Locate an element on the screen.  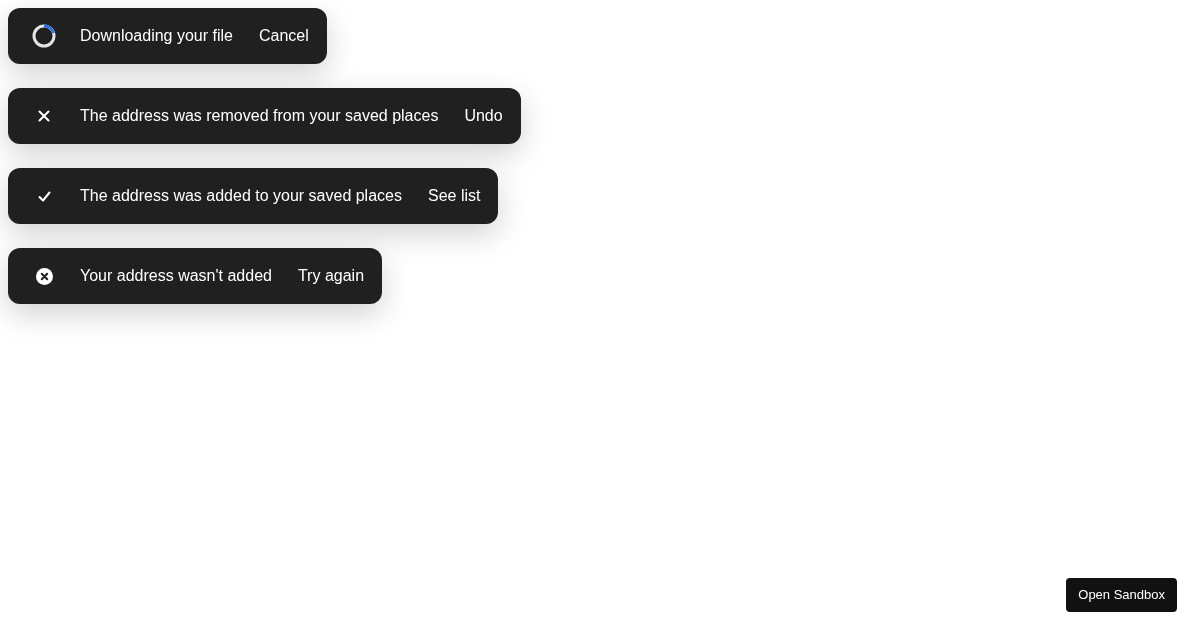
toast-message: Your address wasn't added is located at coordinates (176, 276).